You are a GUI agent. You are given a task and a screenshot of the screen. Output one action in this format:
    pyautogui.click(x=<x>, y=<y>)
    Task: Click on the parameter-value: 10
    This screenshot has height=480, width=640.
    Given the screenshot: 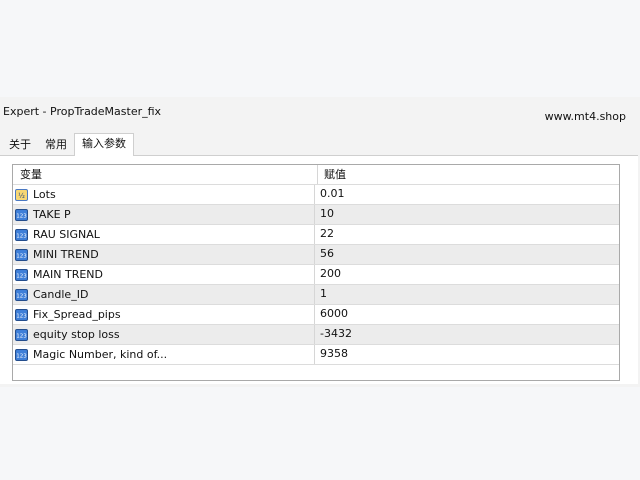 What is the action you would take?
    pyautogui.click(x=324, y=214)
    